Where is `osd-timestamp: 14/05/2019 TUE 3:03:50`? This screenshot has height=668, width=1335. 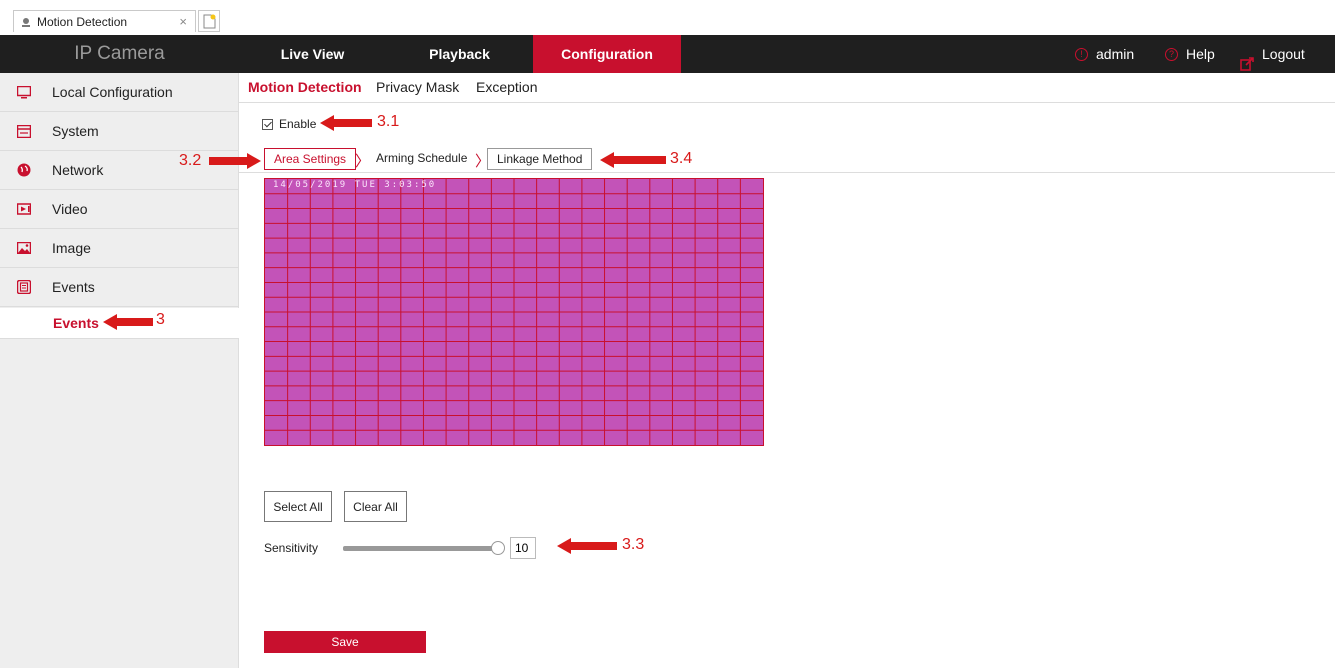 osd-timestamp: 14/05/2019 TUE 3:03:50 is located at coordinates (355, 185).